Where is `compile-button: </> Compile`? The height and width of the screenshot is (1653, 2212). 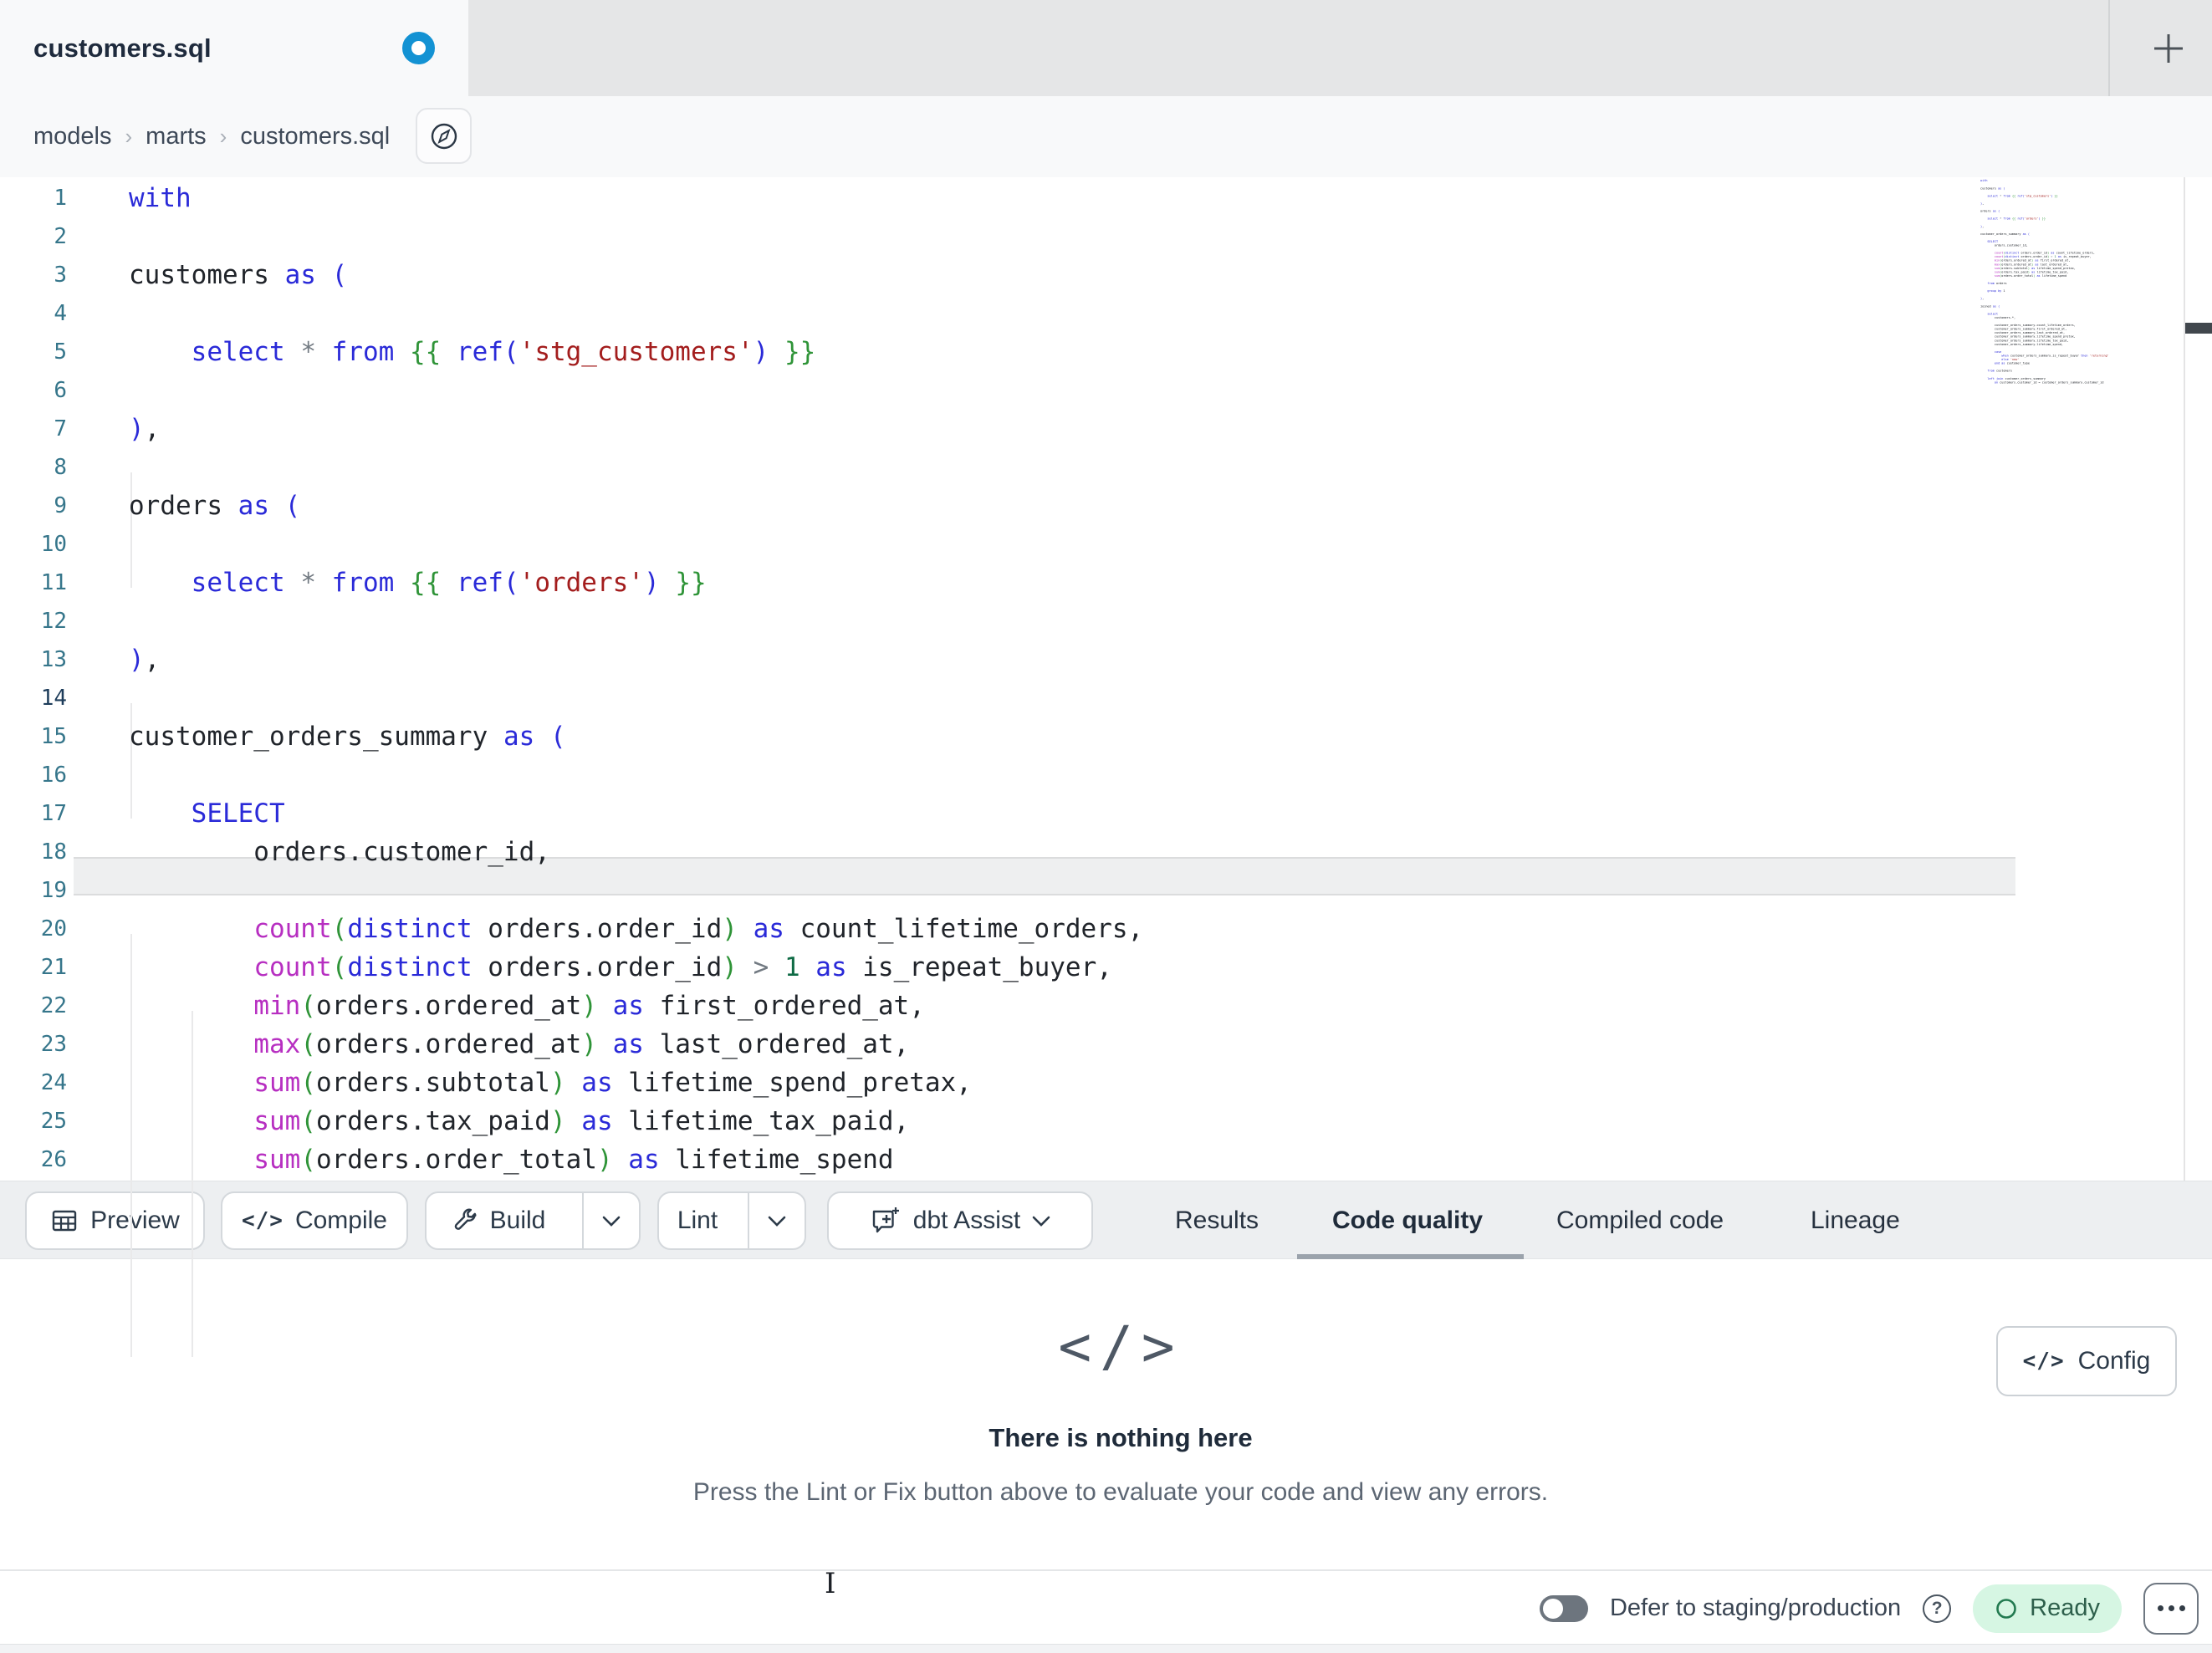 compile-button: </> Compile is located at coordinates (315, 1220).